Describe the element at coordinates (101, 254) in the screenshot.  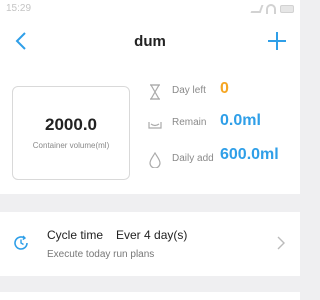
I see `cycle-time-subtitle: Execute today run plans` at that location.